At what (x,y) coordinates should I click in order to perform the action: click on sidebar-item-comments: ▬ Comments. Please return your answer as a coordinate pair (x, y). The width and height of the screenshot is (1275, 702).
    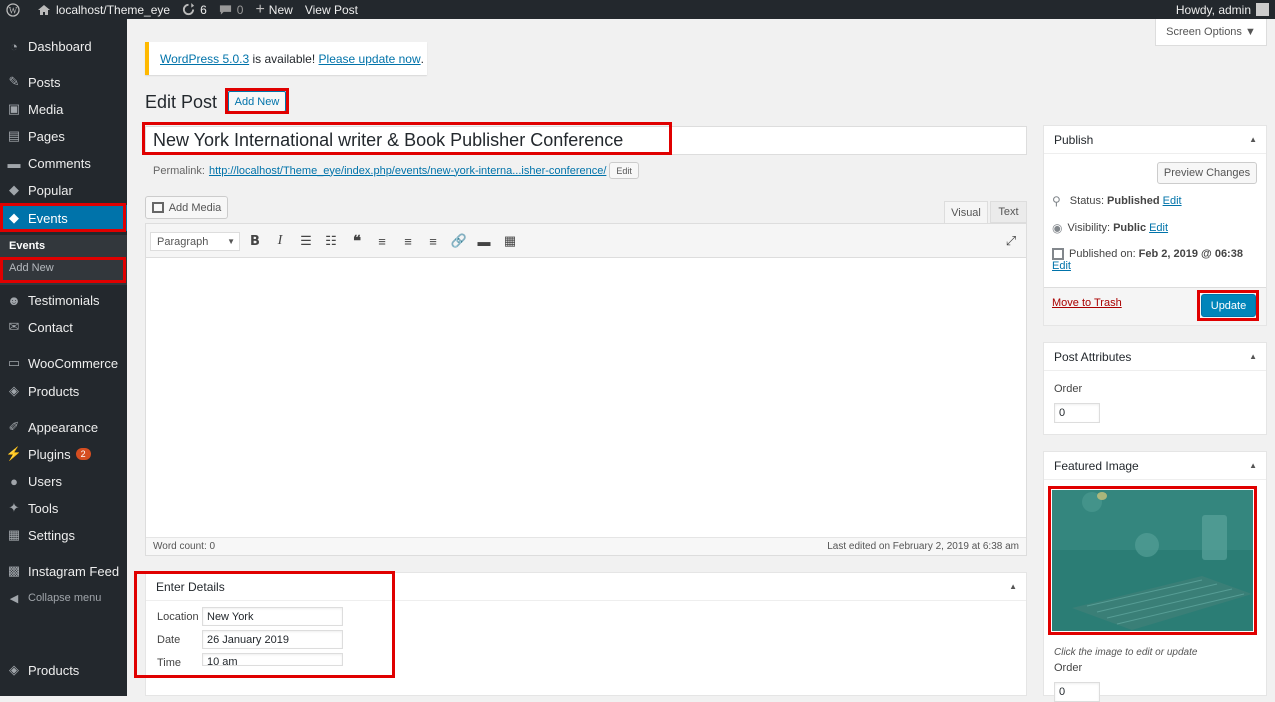
    Looking at the image, I should click on (63, 163).